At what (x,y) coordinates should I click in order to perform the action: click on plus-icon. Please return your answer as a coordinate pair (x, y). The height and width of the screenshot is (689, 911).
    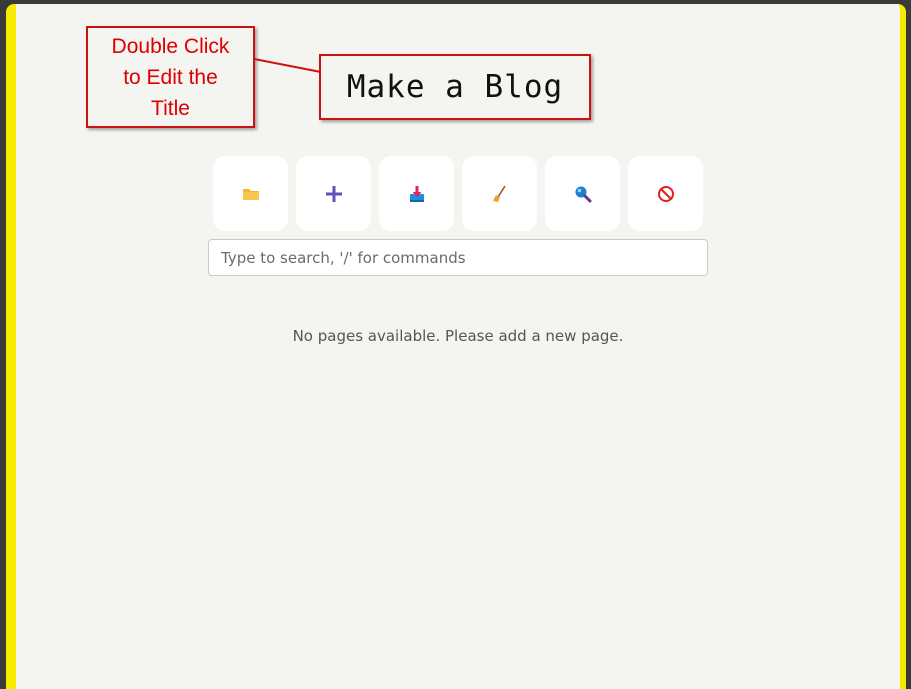
    Looking at the image, I should click on (333, 193).